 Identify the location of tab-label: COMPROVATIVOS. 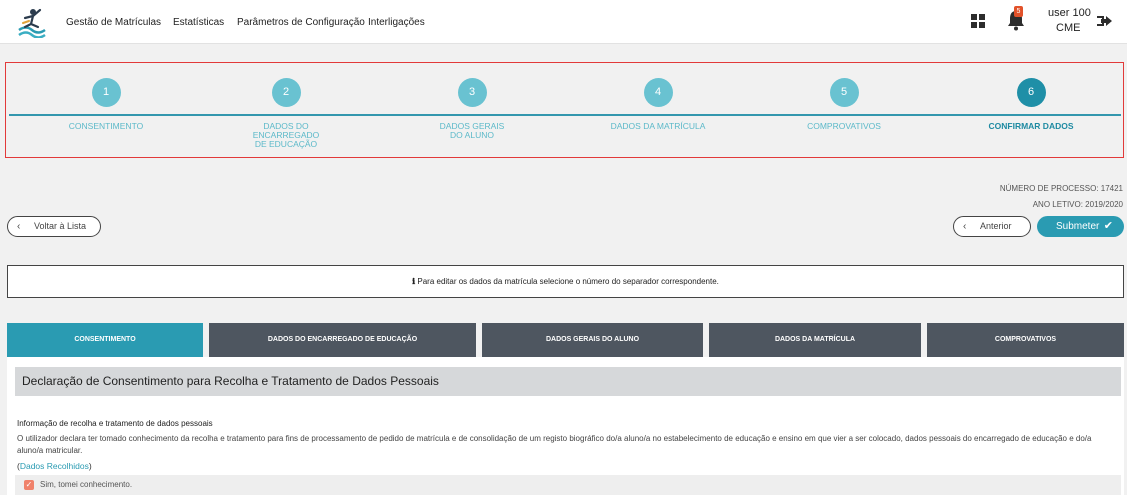
(1025, 339).